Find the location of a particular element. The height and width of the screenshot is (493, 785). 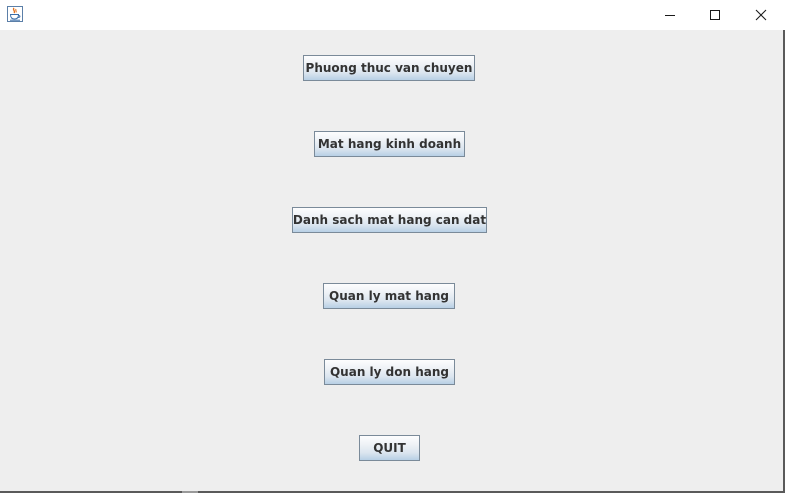

manage-items-button: Quan ly mat hang is located at coordinates (389, 296).